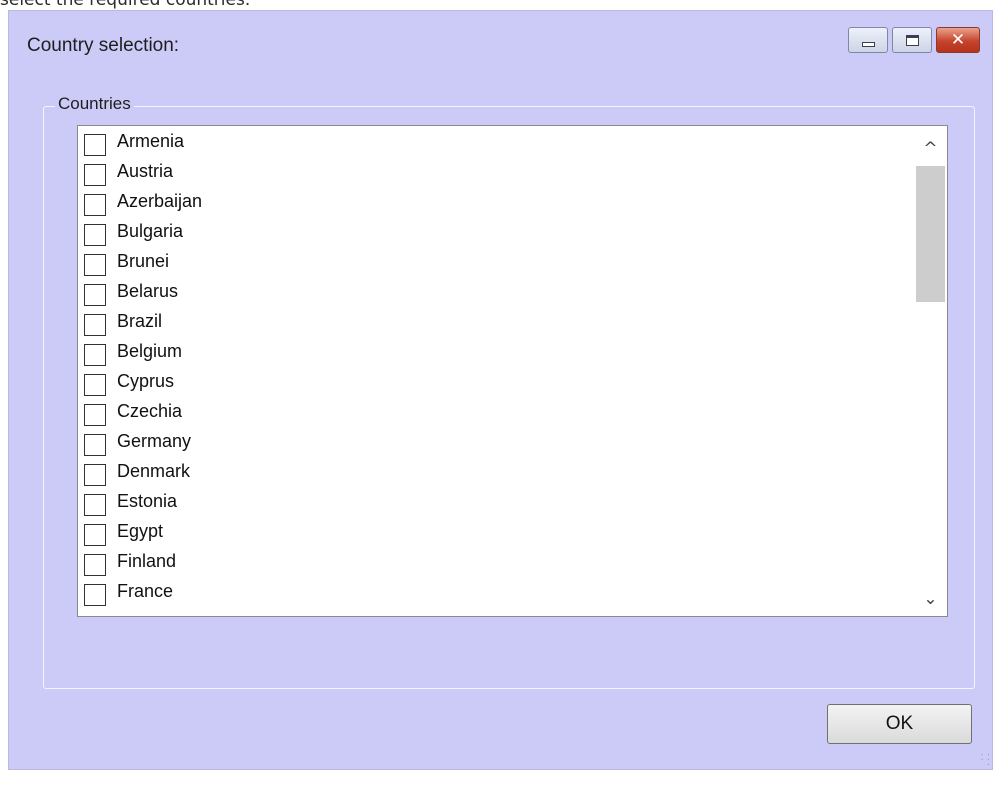 This screenshot has width=1000, height=785. What do you see at coordinates (147, 501) in the screenshot?
I see `country-label: Estonia` at bounding box center [147, 501].